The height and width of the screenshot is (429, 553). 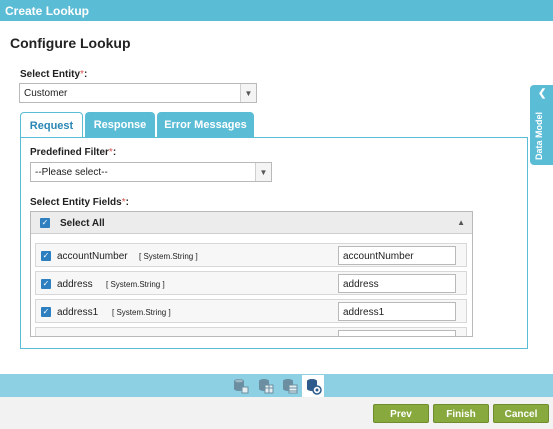 I want to click on database-settings-icon, so click(x=313, y=386).